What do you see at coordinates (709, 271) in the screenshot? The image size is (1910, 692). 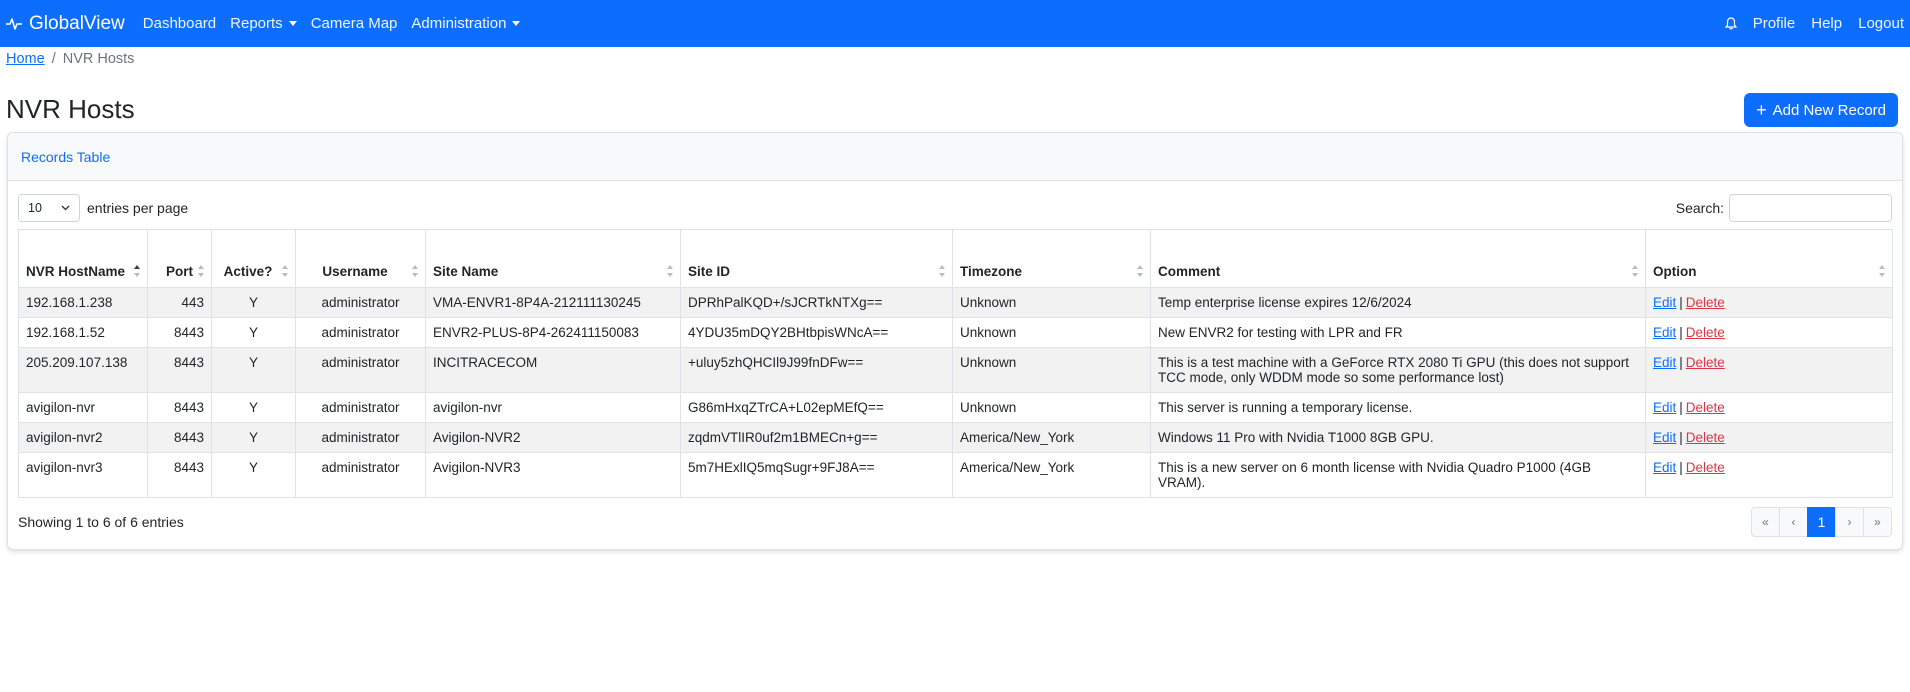 I see `col-header-label: Site ID` at bounding box center [709, 271].